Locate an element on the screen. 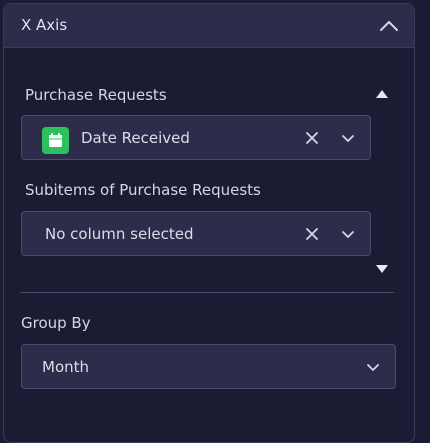 The height and width of the screenshot is (443, 430). divider is located at coordinates (207, 292).